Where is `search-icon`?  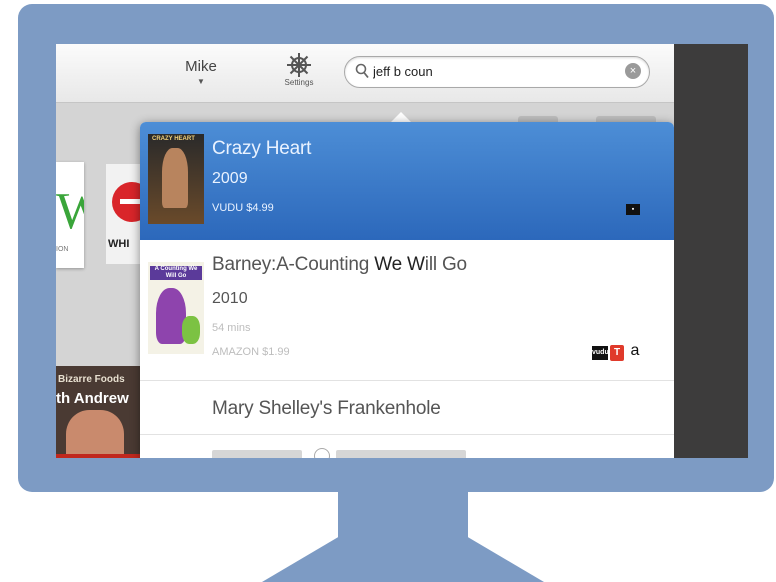 search-icon is located at coordinates (362, 71).